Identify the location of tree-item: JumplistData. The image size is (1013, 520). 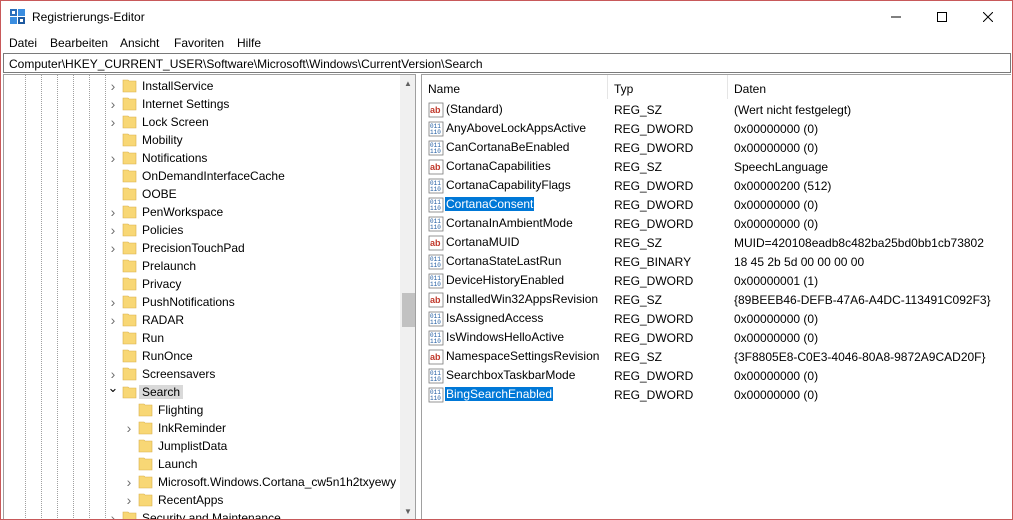
(202, 446).